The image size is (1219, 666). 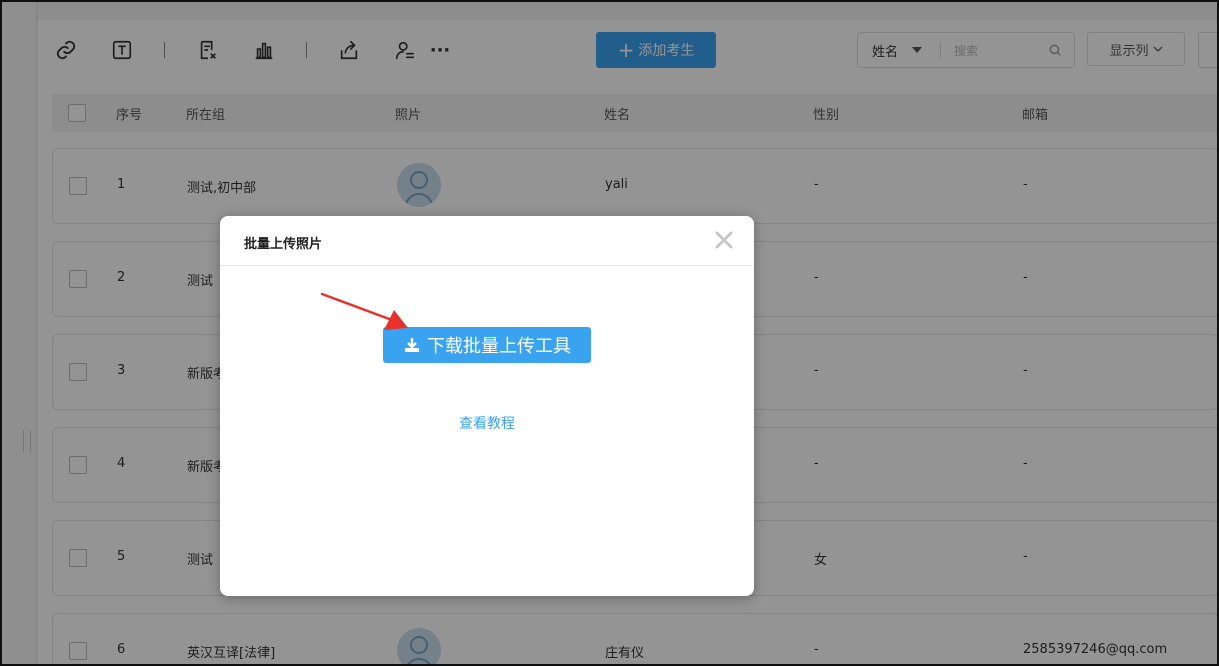 I want to click on view-tutorial-link: 查看教程, so click(x=487, y=423).